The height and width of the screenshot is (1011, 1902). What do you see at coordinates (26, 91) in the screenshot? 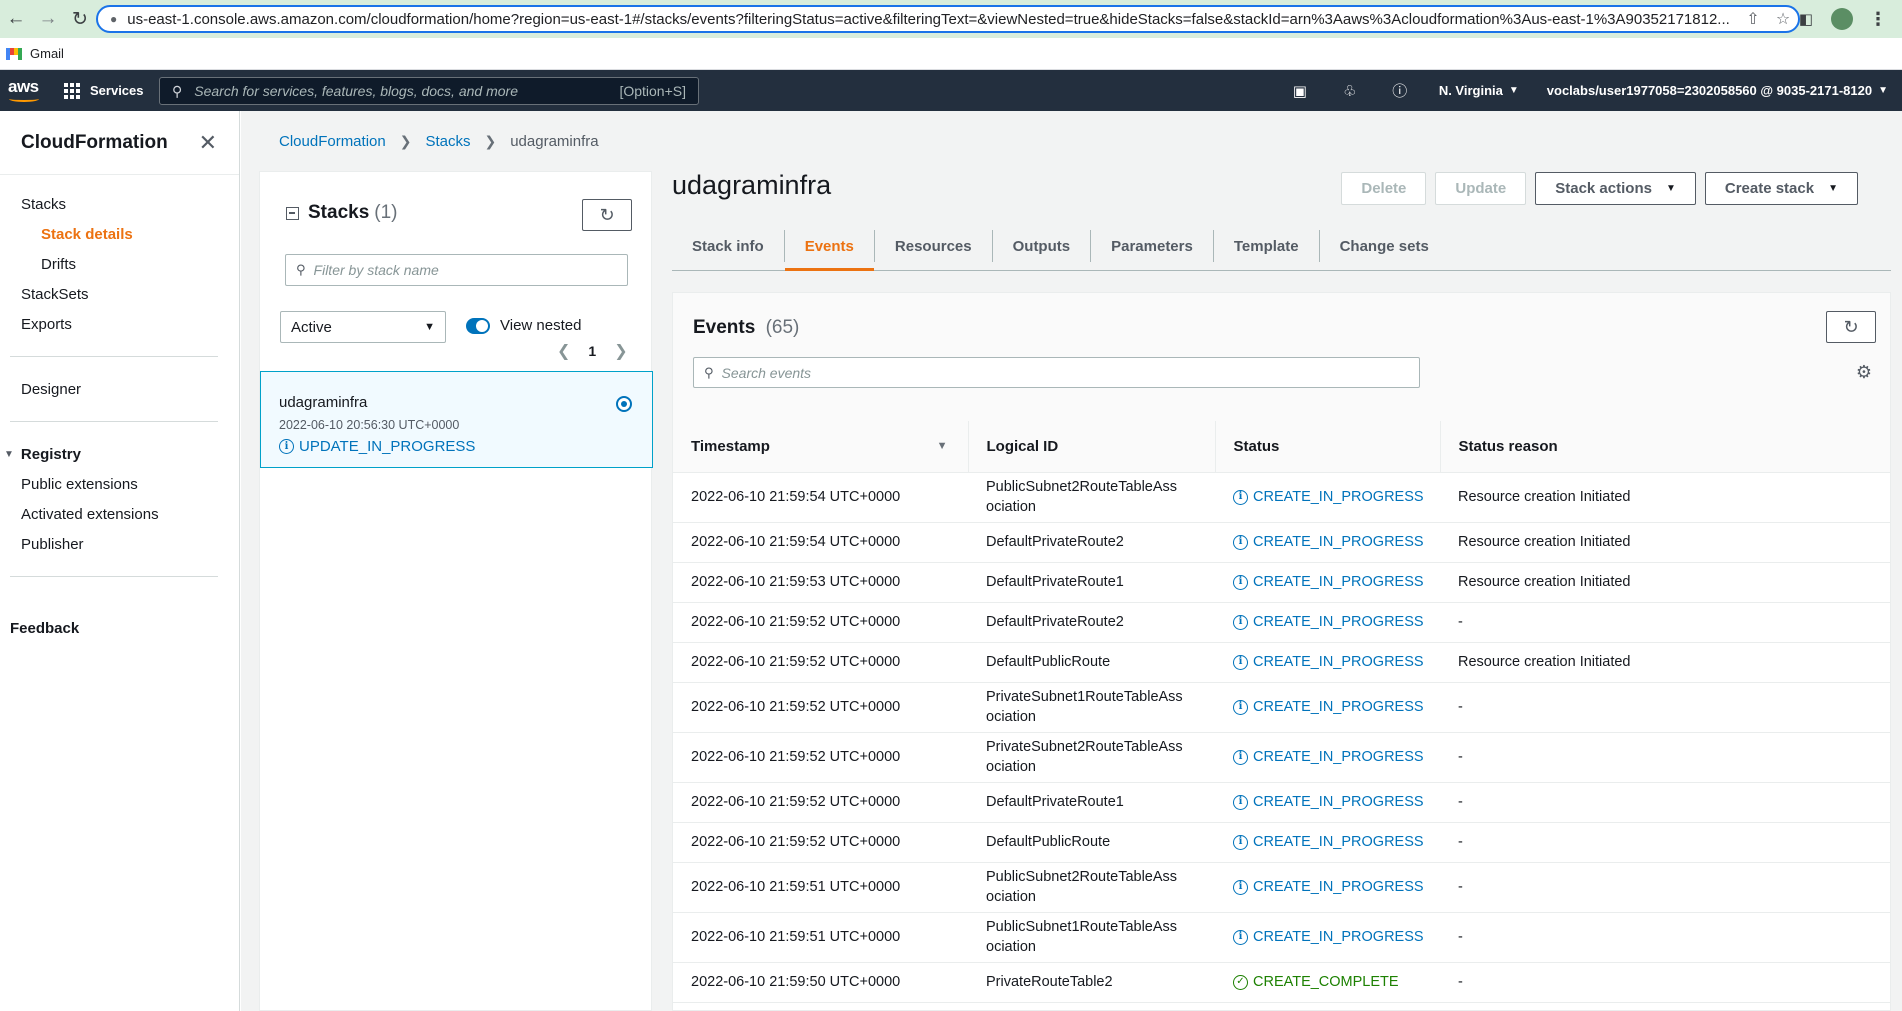
I see `aws-logo: aws` at bounding box center [26, 91].